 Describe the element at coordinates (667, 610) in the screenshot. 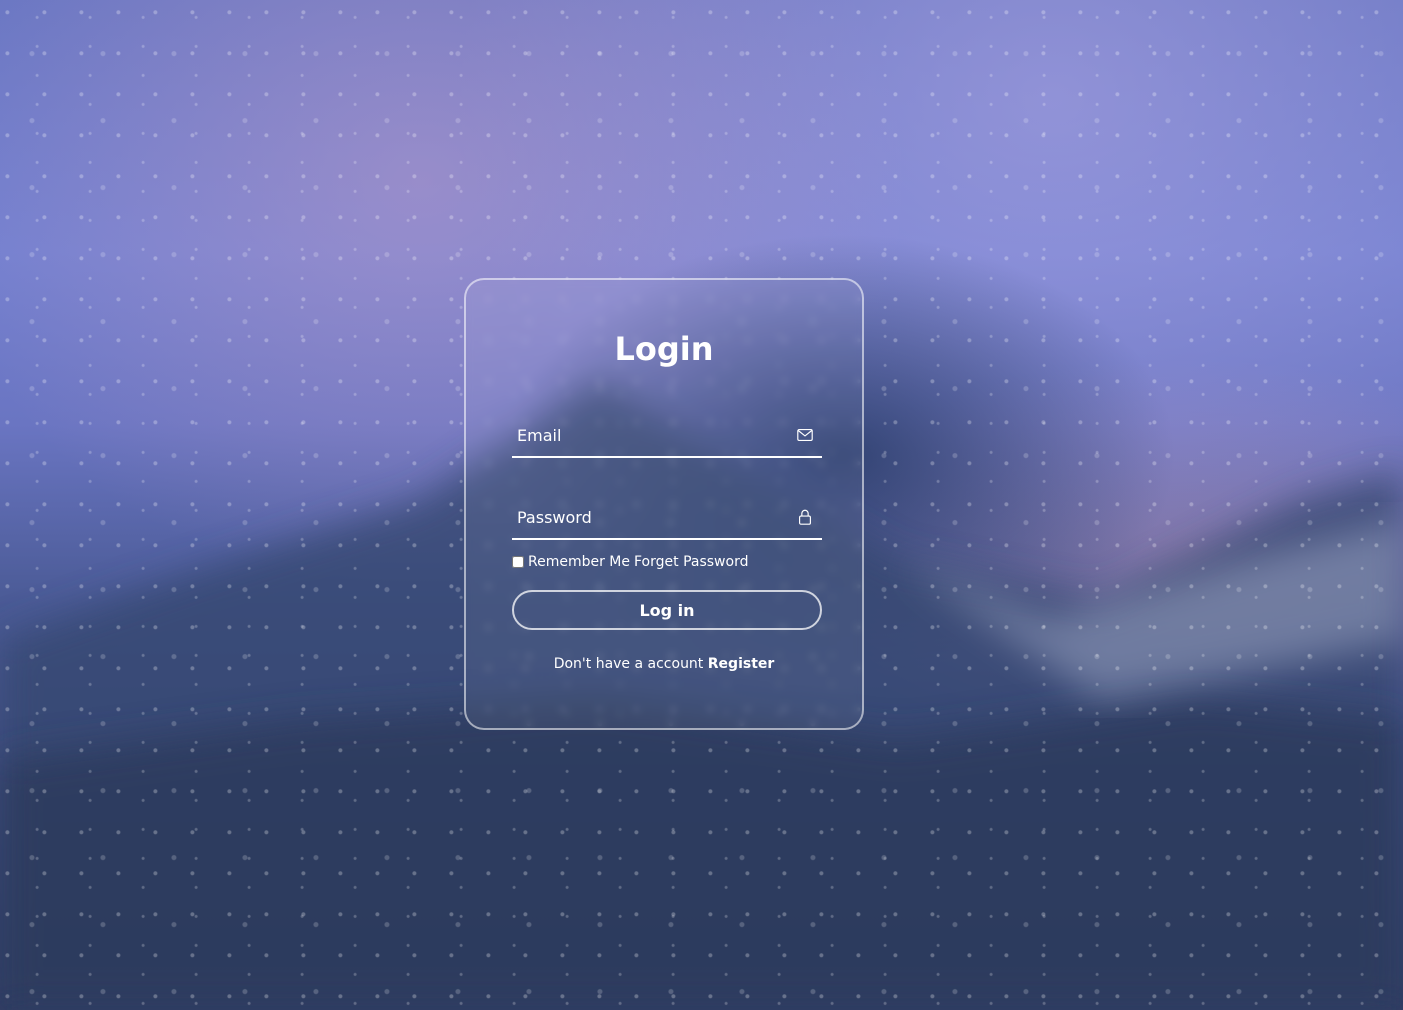

I see `login-button: Log in` at that location.